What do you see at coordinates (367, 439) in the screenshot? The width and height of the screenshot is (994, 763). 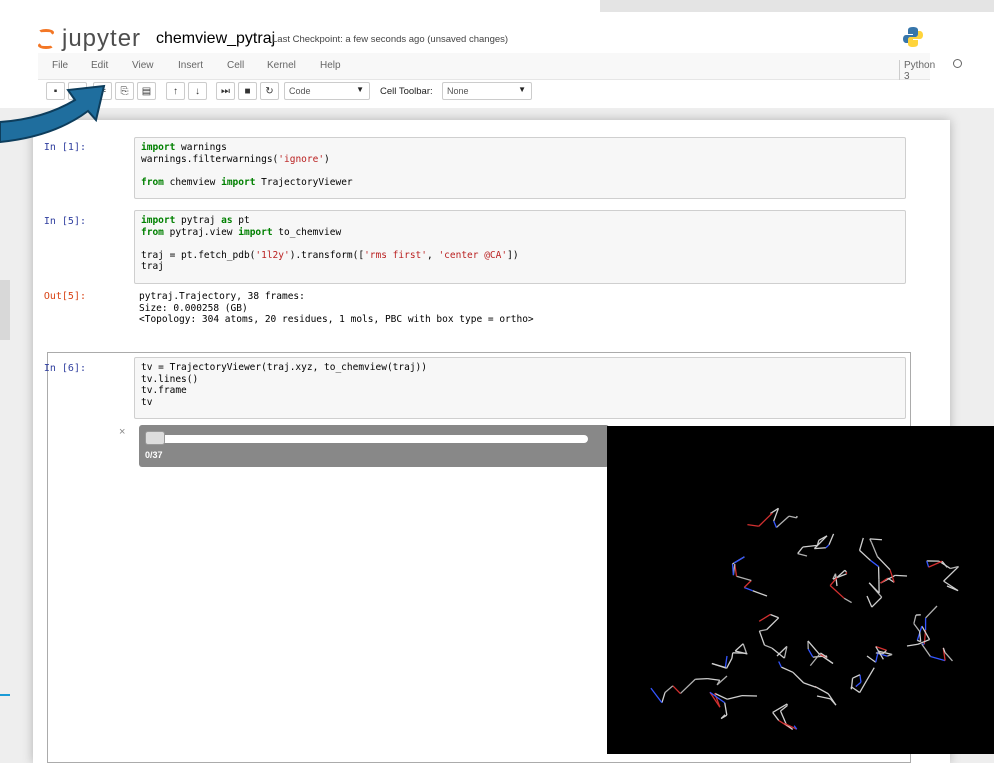 I see `frame-slider-track` at bounding box center [367, 439].